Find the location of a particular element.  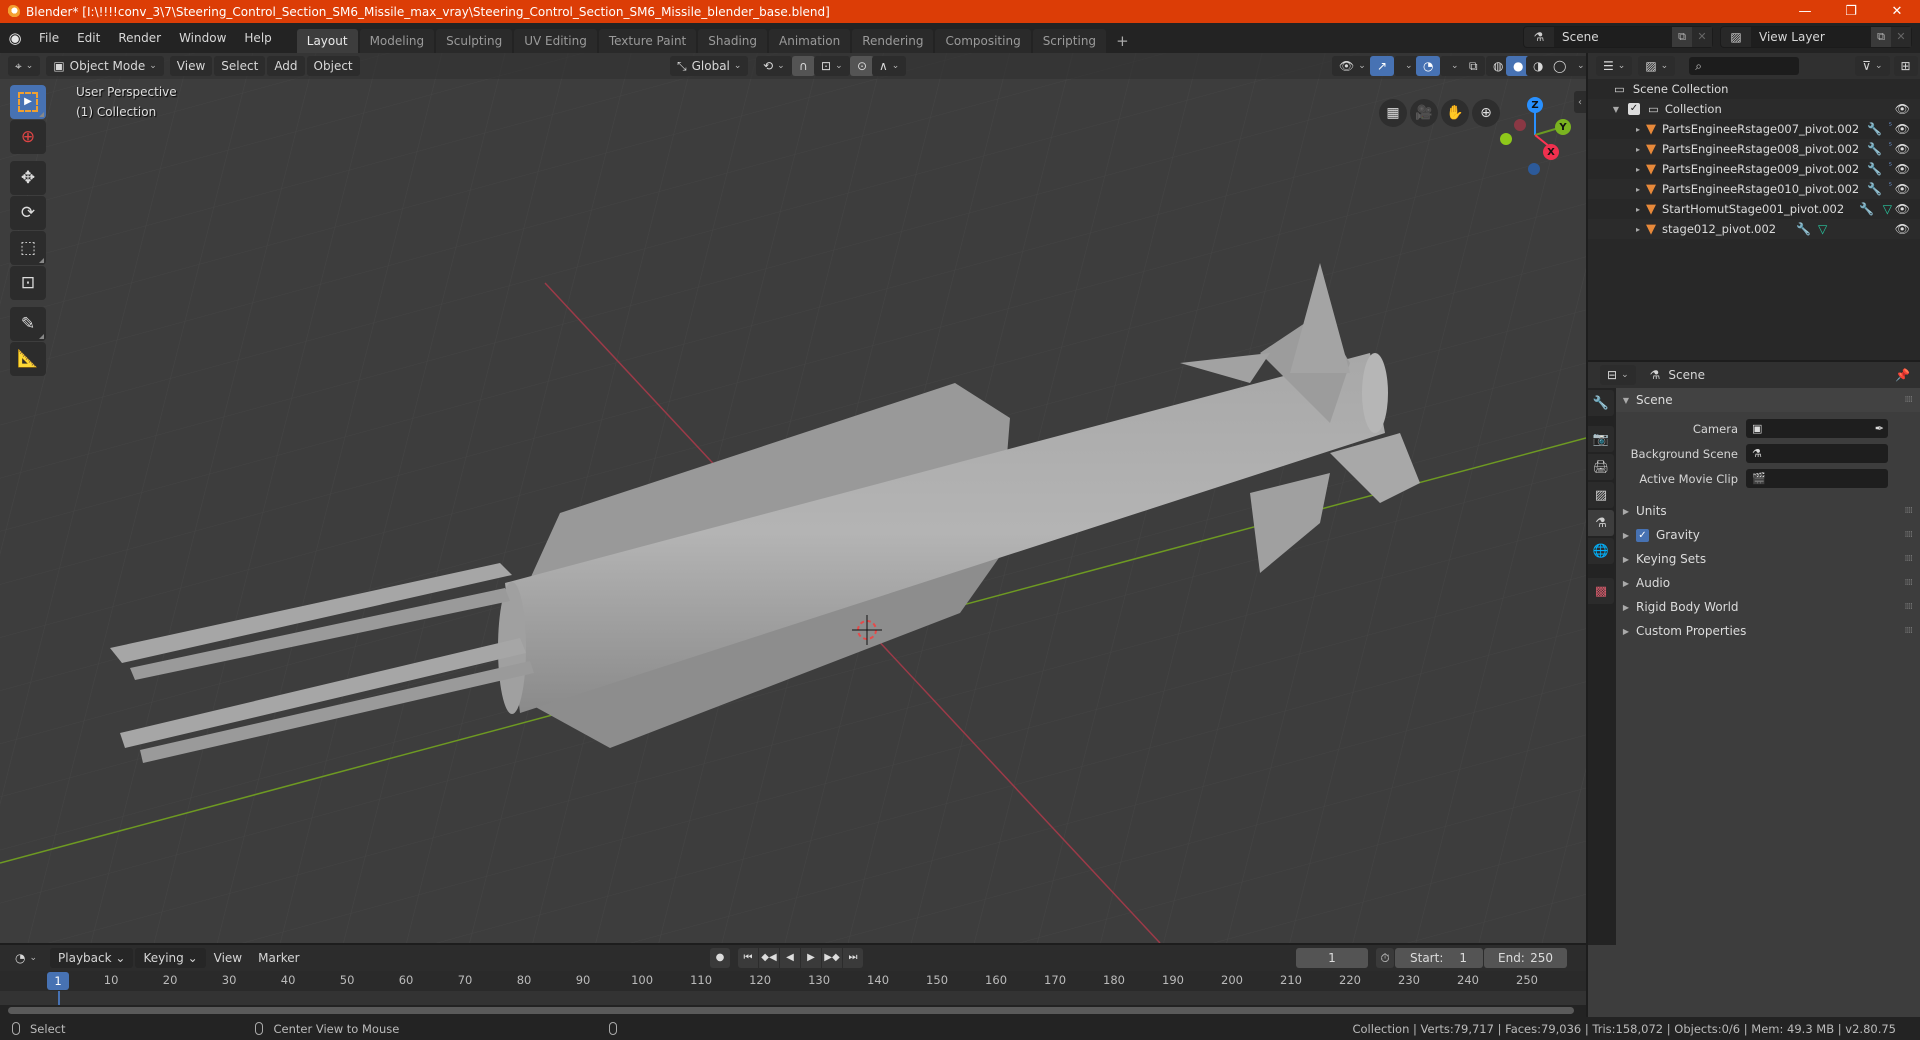

gizmo-neg-z-axis is located at coordinates (1534, 169).